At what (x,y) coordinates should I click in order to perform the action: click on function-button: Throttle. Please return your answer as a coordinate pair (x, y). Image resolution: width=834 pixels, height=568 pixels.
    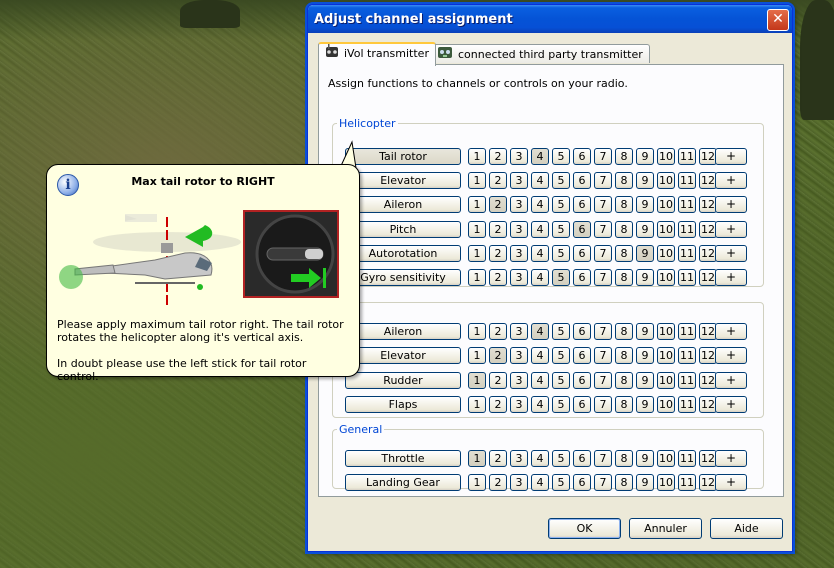
    Looking at the image, I should click on (403, 458).